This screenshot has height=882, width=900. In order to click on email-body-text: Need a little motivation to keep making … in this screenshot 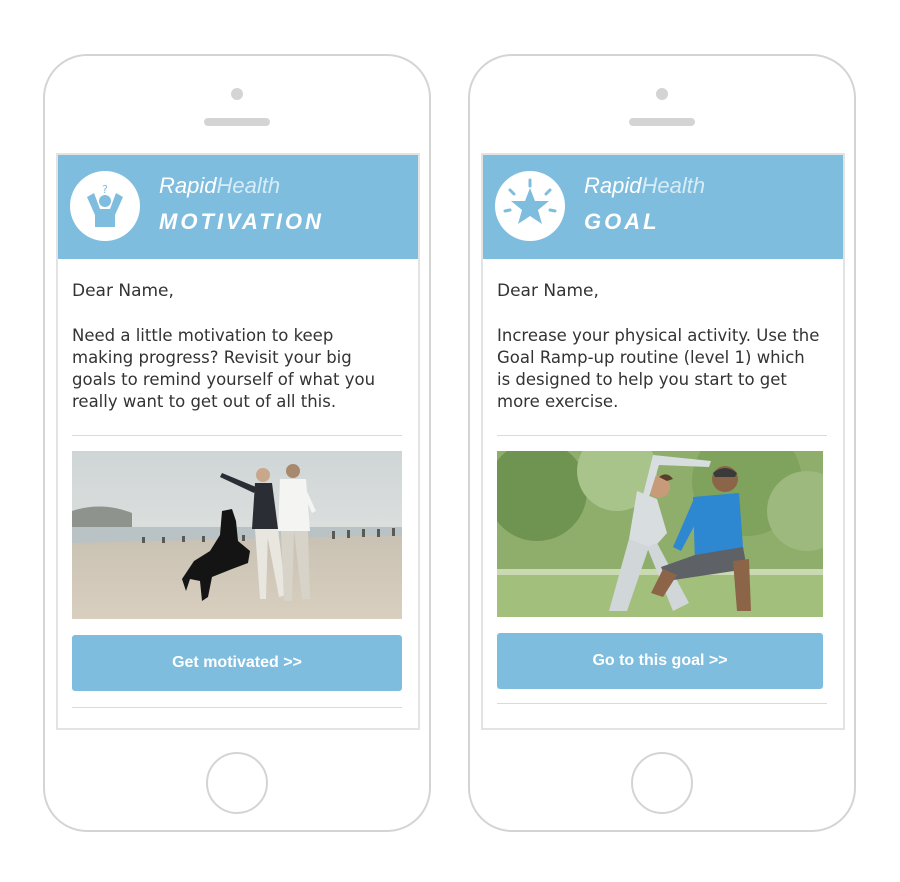, I will do `click(224, 368)`.